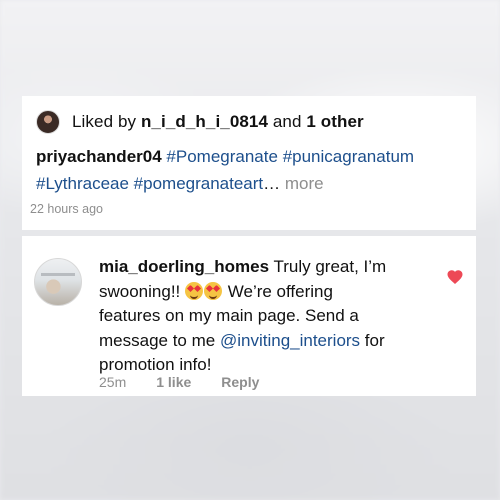 The height and width of the screenshot is (500, 500). What do you see at coordinates (184, 266) in the screenshot?
I see `comment-username: mia_doerling_homes` at bounding box center [184, 266].